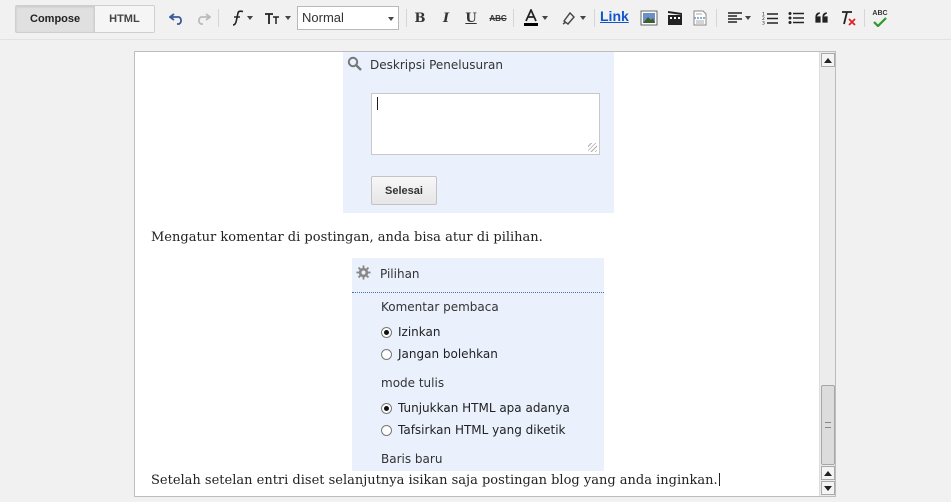 The width and height of the screenshot is (951, 502). I want to click on font-family-icon, so click(237, 18).